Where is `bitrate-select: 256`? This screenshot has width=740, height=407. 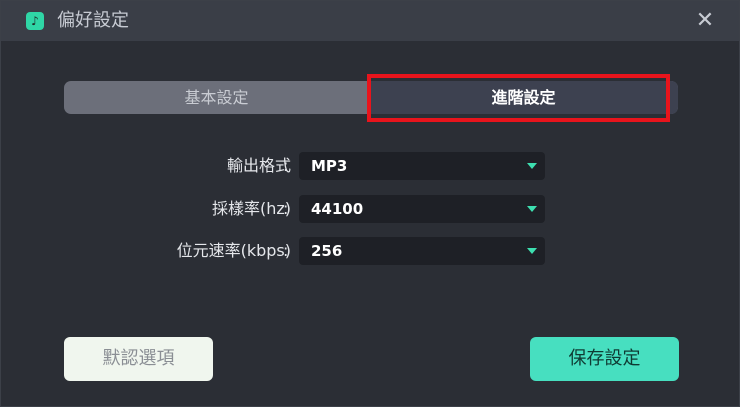
bitrate-select: 256 is located at coordinates (422, 251).